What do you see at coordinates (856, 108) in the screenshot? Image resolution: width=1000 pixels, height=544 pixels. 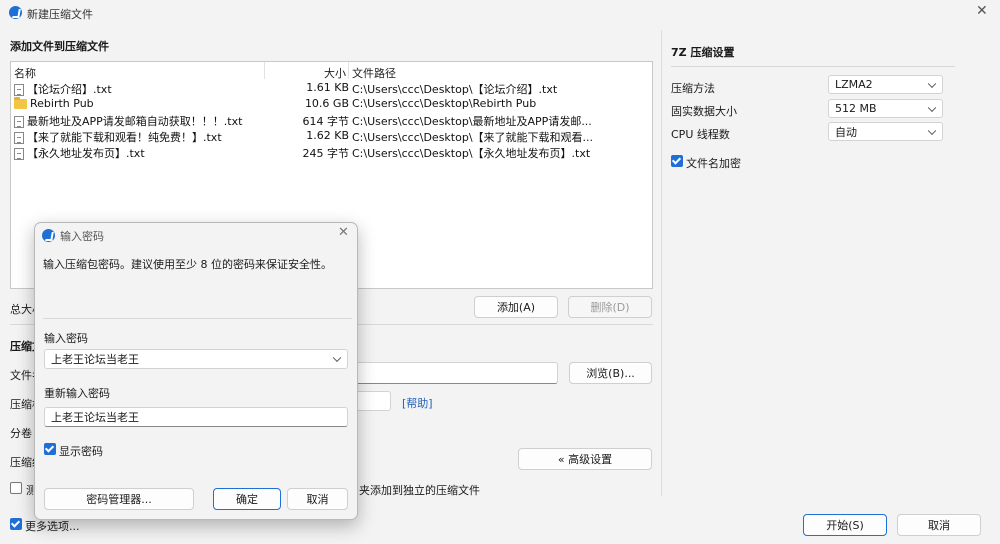 I see `dict-size-value: 512 MB` at bounding box center [856, 108].